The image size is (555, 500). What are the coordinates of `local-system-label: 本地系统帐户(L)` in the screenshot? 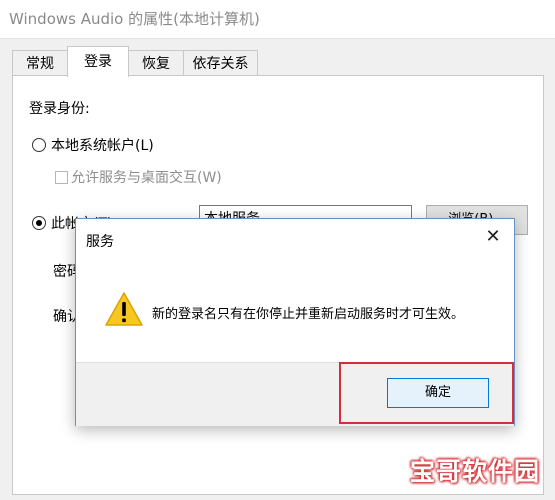 It's located at (102, 146).